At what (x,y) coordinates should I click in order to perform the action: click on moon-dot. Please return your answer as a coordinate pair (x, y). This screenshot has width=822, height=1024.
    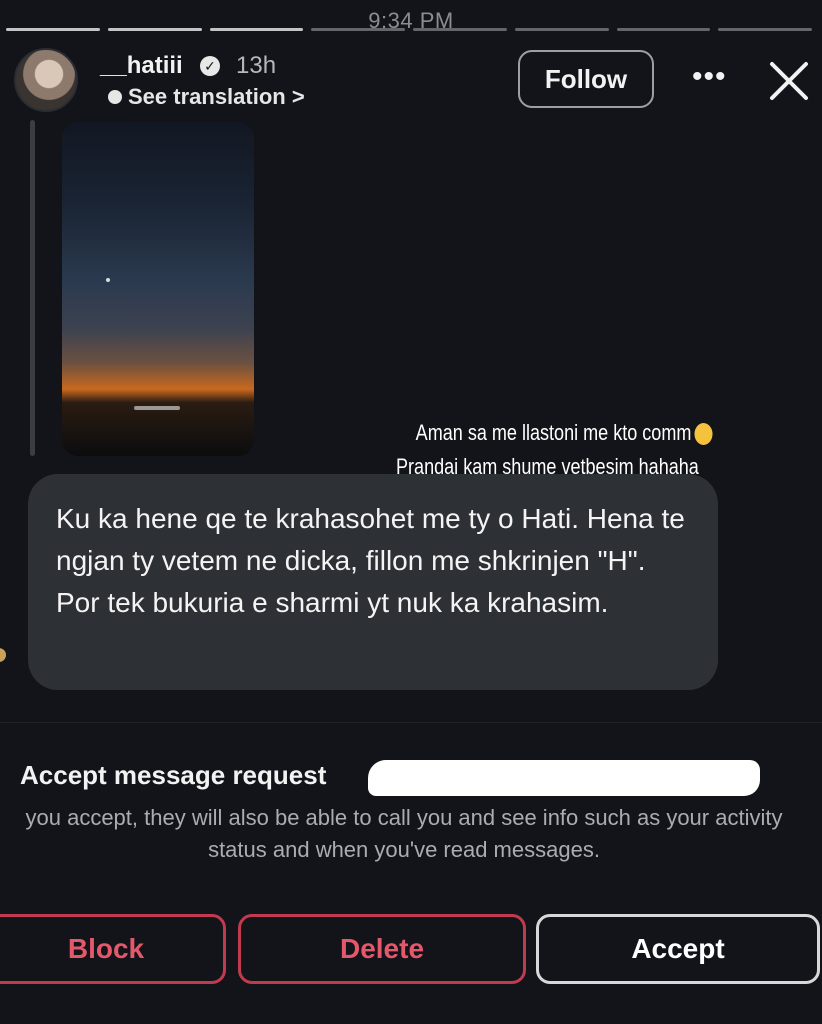
    Looking at the image, I should click on (108, 280).